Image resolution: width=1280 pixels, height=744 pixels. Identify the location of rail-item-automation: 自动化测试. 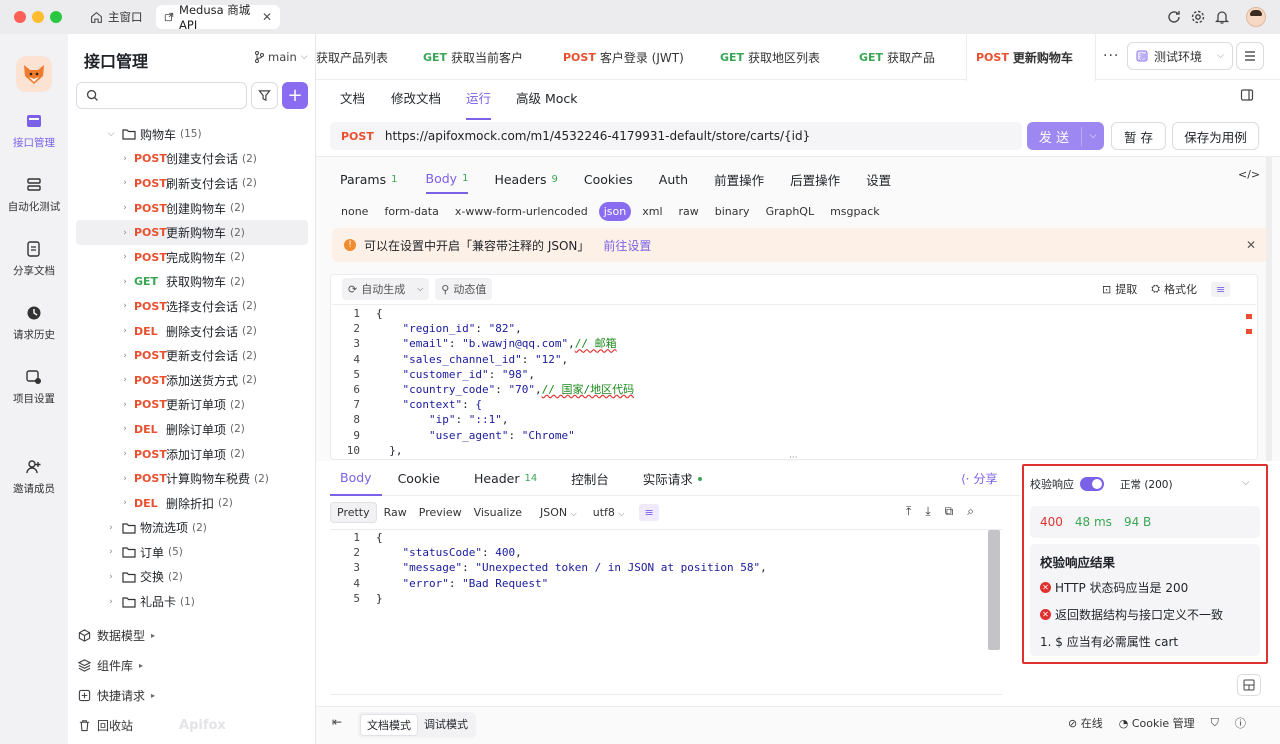
(34, 195).